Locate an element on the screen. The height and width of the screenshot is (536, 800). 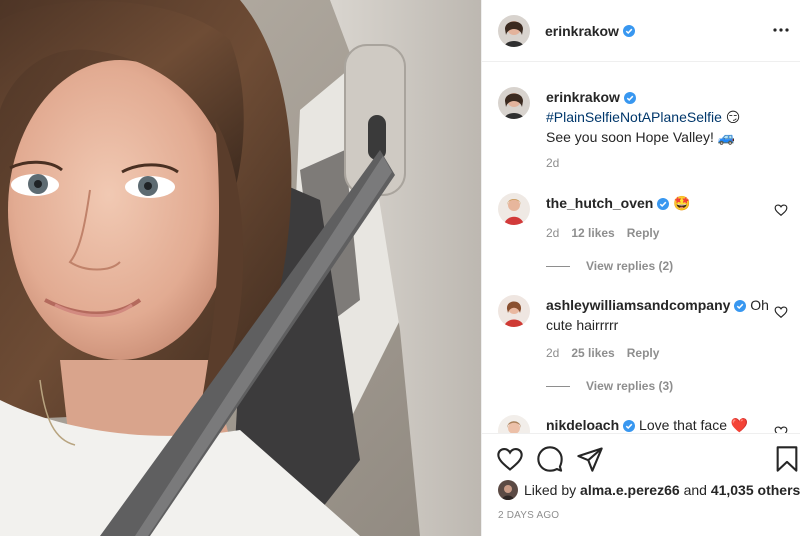
comment-meta: 2d 12 likes Reply is located at coordinates (602, 233).